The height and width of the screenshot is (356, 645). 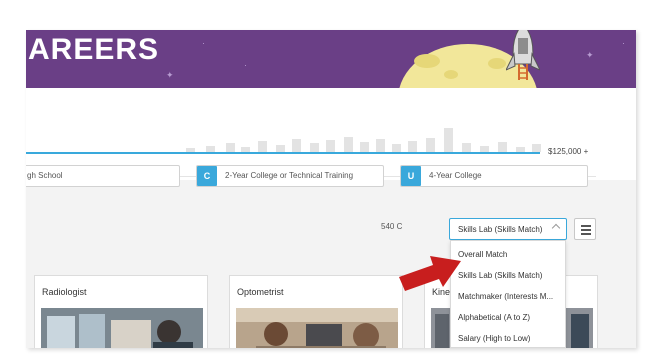 What do you see at coordinates (103, 176) in the screenshot?
I see `filter-high-school: gh School` at bounding box center [103, 176].